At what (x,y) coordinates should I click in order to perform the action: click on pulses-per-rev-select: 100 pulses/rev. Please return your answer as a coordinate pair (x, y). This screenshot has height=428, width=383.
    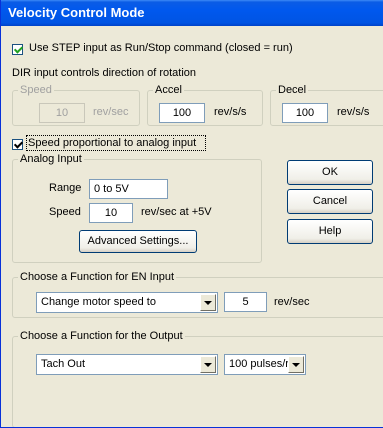
    Looking at the image, I should click on (265, 364).